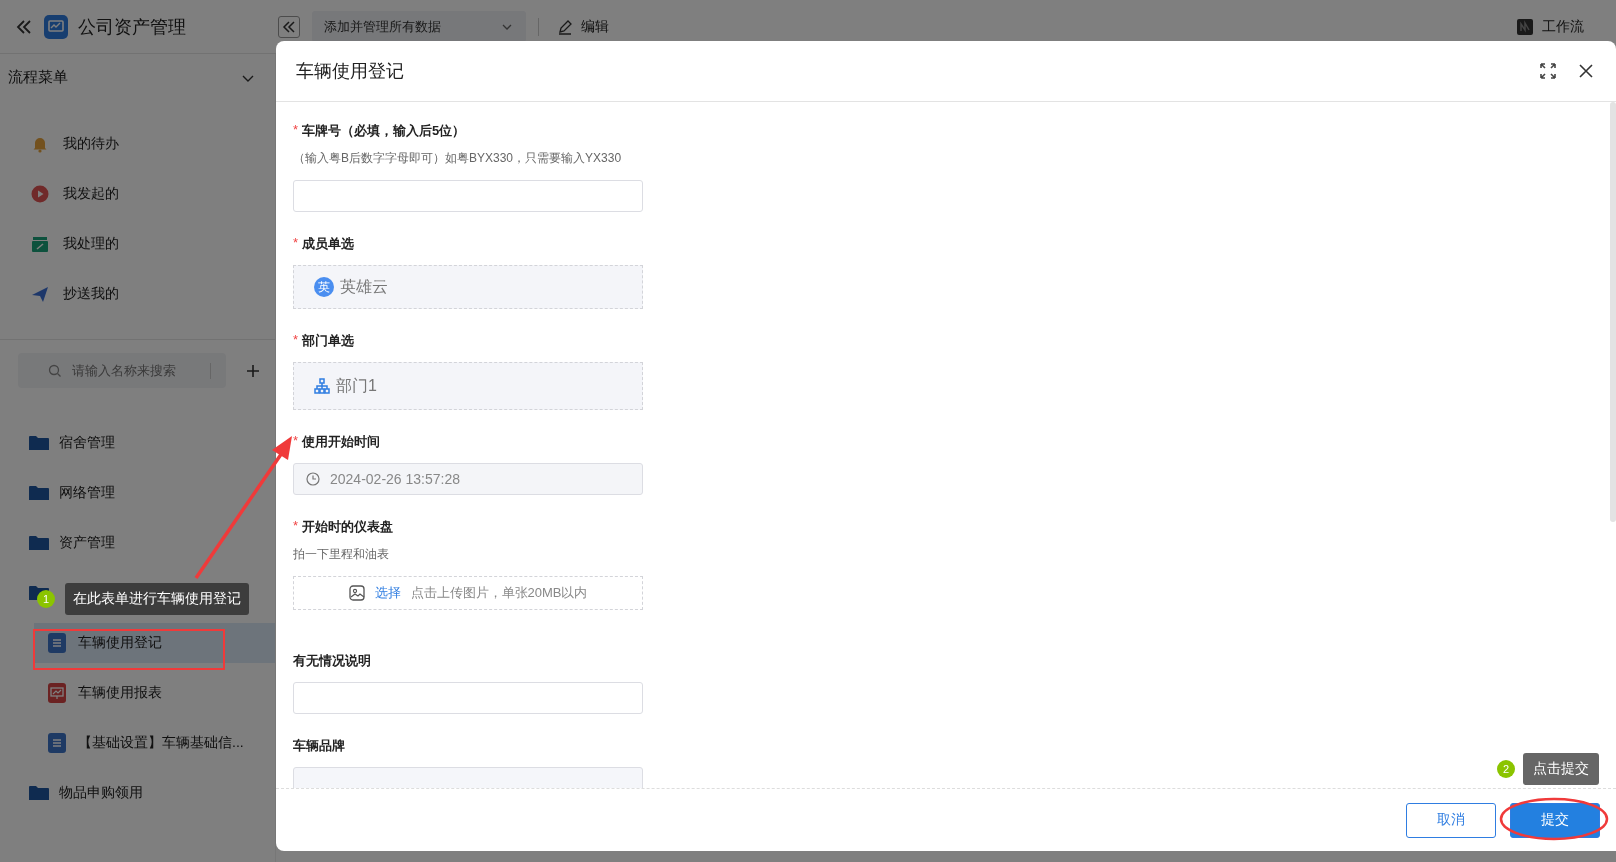  I want to click on member-picker: 英 英雄云, so click(468, 287).